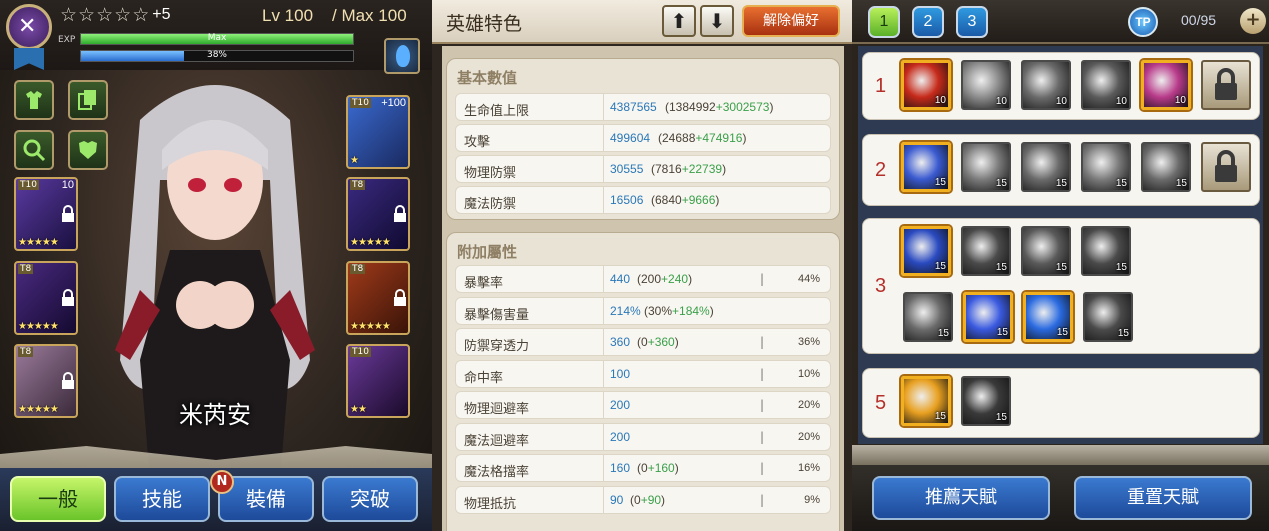 This screenshot has width=1269, height=531. What do you see at coordinates (679, 21) in the screenshot?
I see `arrow-up-button: ⬆` at bounding box center [679, 21].